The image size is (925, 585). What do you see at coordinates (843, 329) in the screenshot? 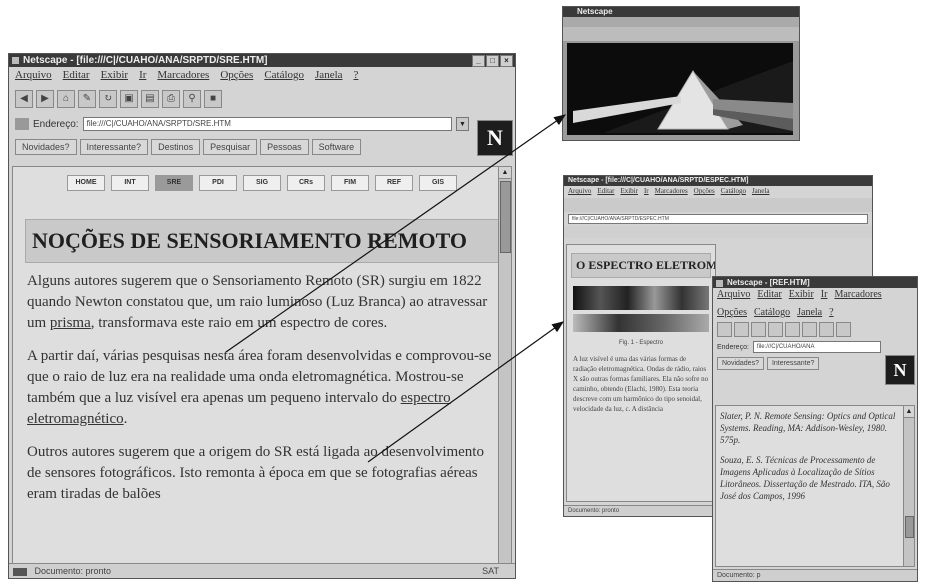
I see `ref-print-icon` at bounding box center [843, 329].